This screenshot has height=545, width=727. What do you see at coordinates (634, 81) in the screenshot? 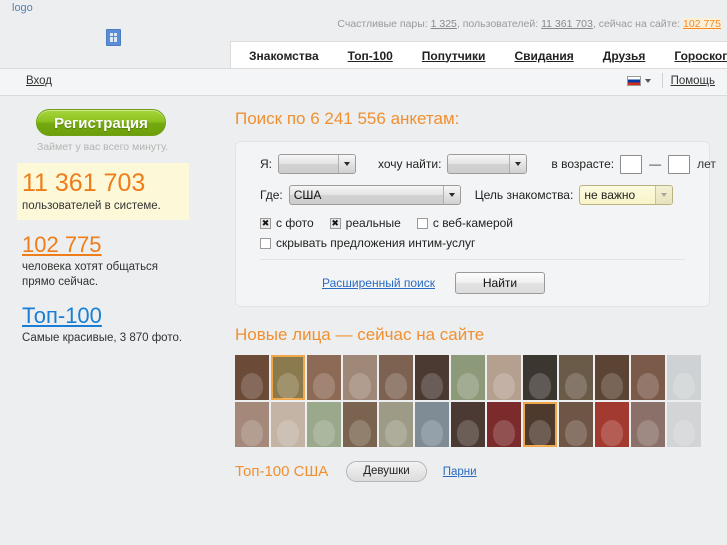
I see `russian-flag-icon` at bounding box center [634, 81].